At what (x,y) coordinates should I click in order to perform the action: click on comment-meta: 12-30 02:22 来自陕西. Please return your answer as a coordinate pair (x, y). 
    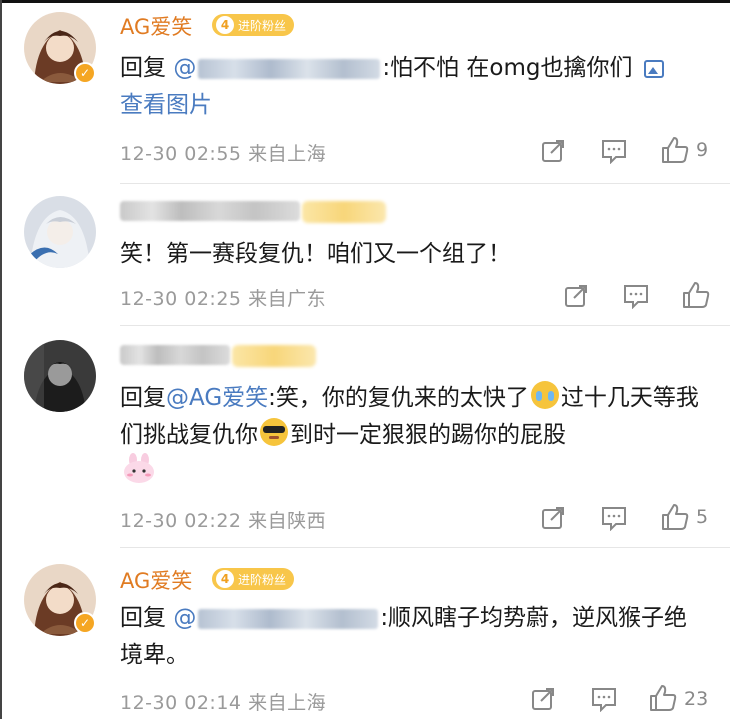
    Looking at the image, I should click on (223, 519).